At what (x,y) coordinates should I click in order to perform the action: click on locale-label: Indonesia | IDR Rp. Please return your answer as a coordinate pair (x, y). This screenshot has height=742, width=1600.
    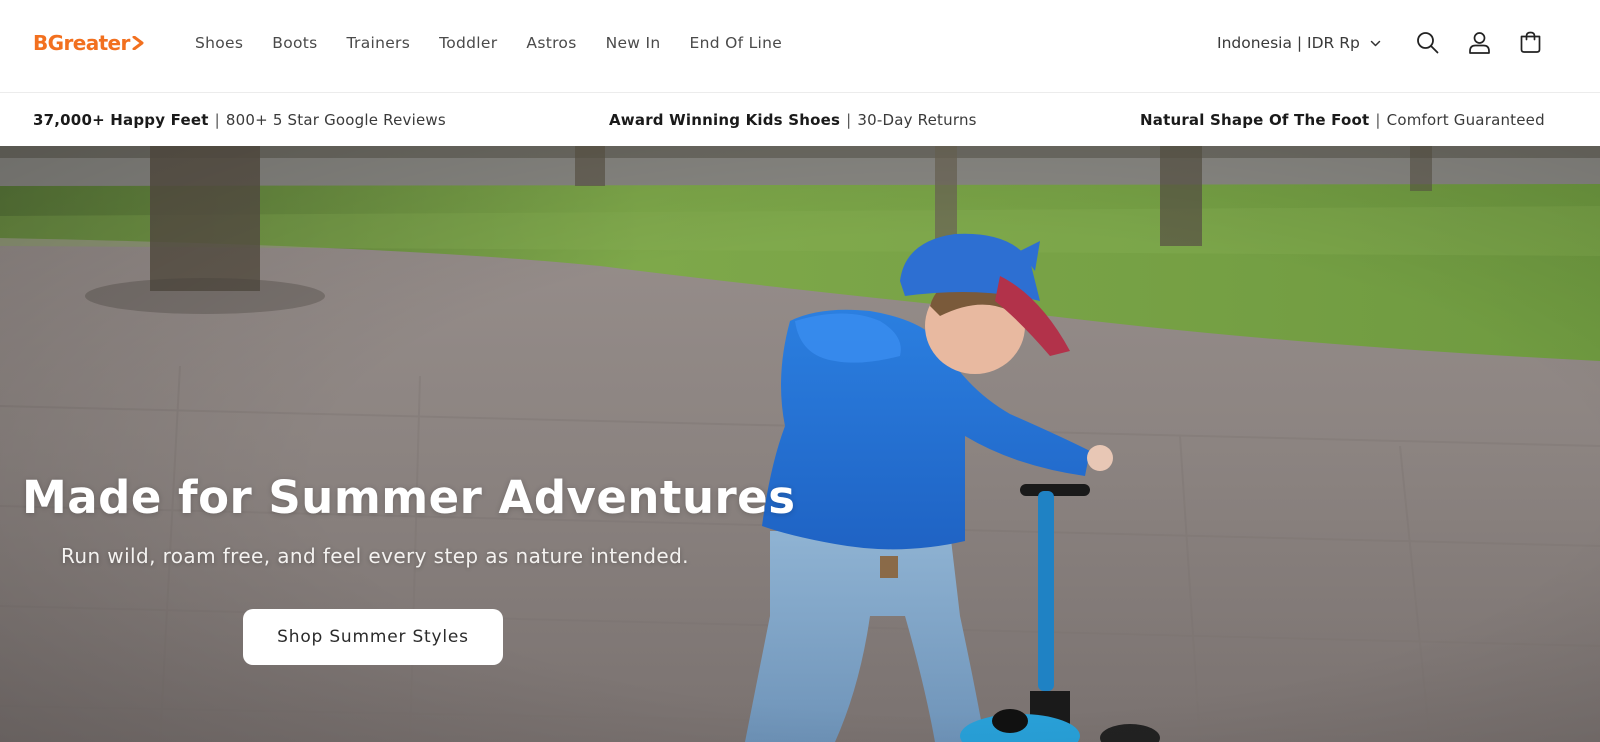
    Looking at the image, I should click on (1288, 43).